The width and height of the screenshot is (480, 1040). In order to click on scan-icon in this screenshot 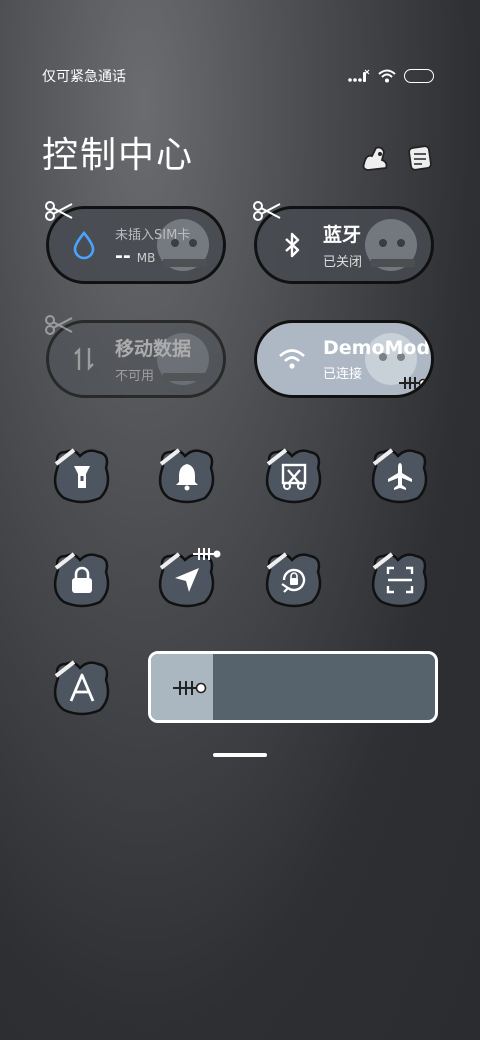, I will do `click(400, 580)`.